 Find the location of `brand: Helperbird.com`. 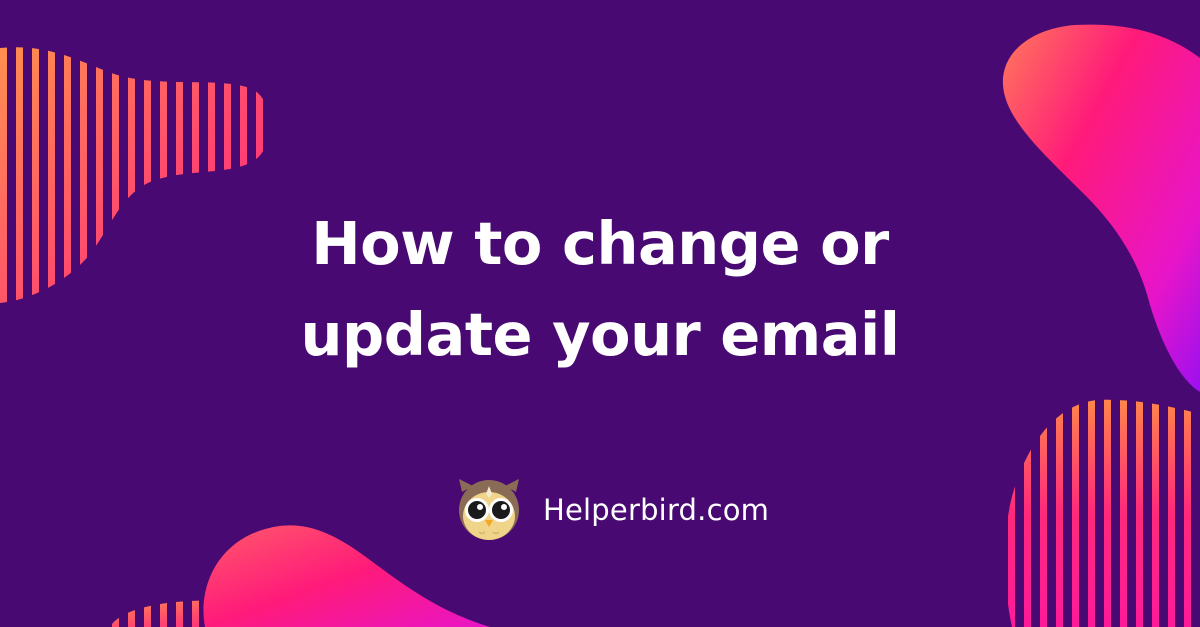

brand: Helperbird.com is located at coordinates (612, 510).